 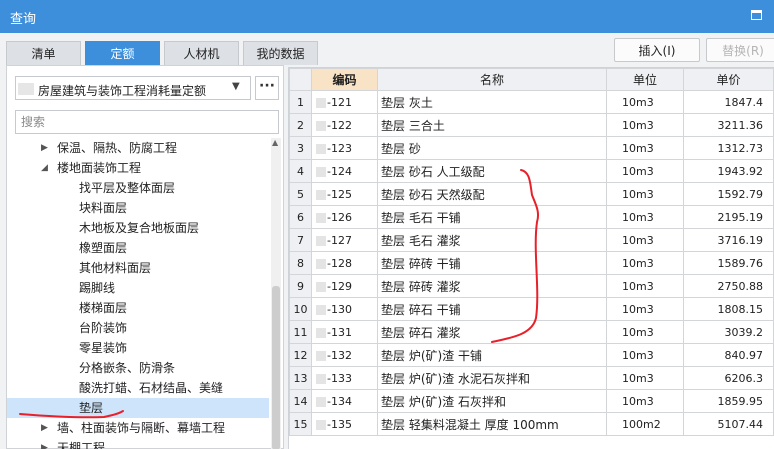 I want to click on code-cell: -129, so click(x=344, y=286).